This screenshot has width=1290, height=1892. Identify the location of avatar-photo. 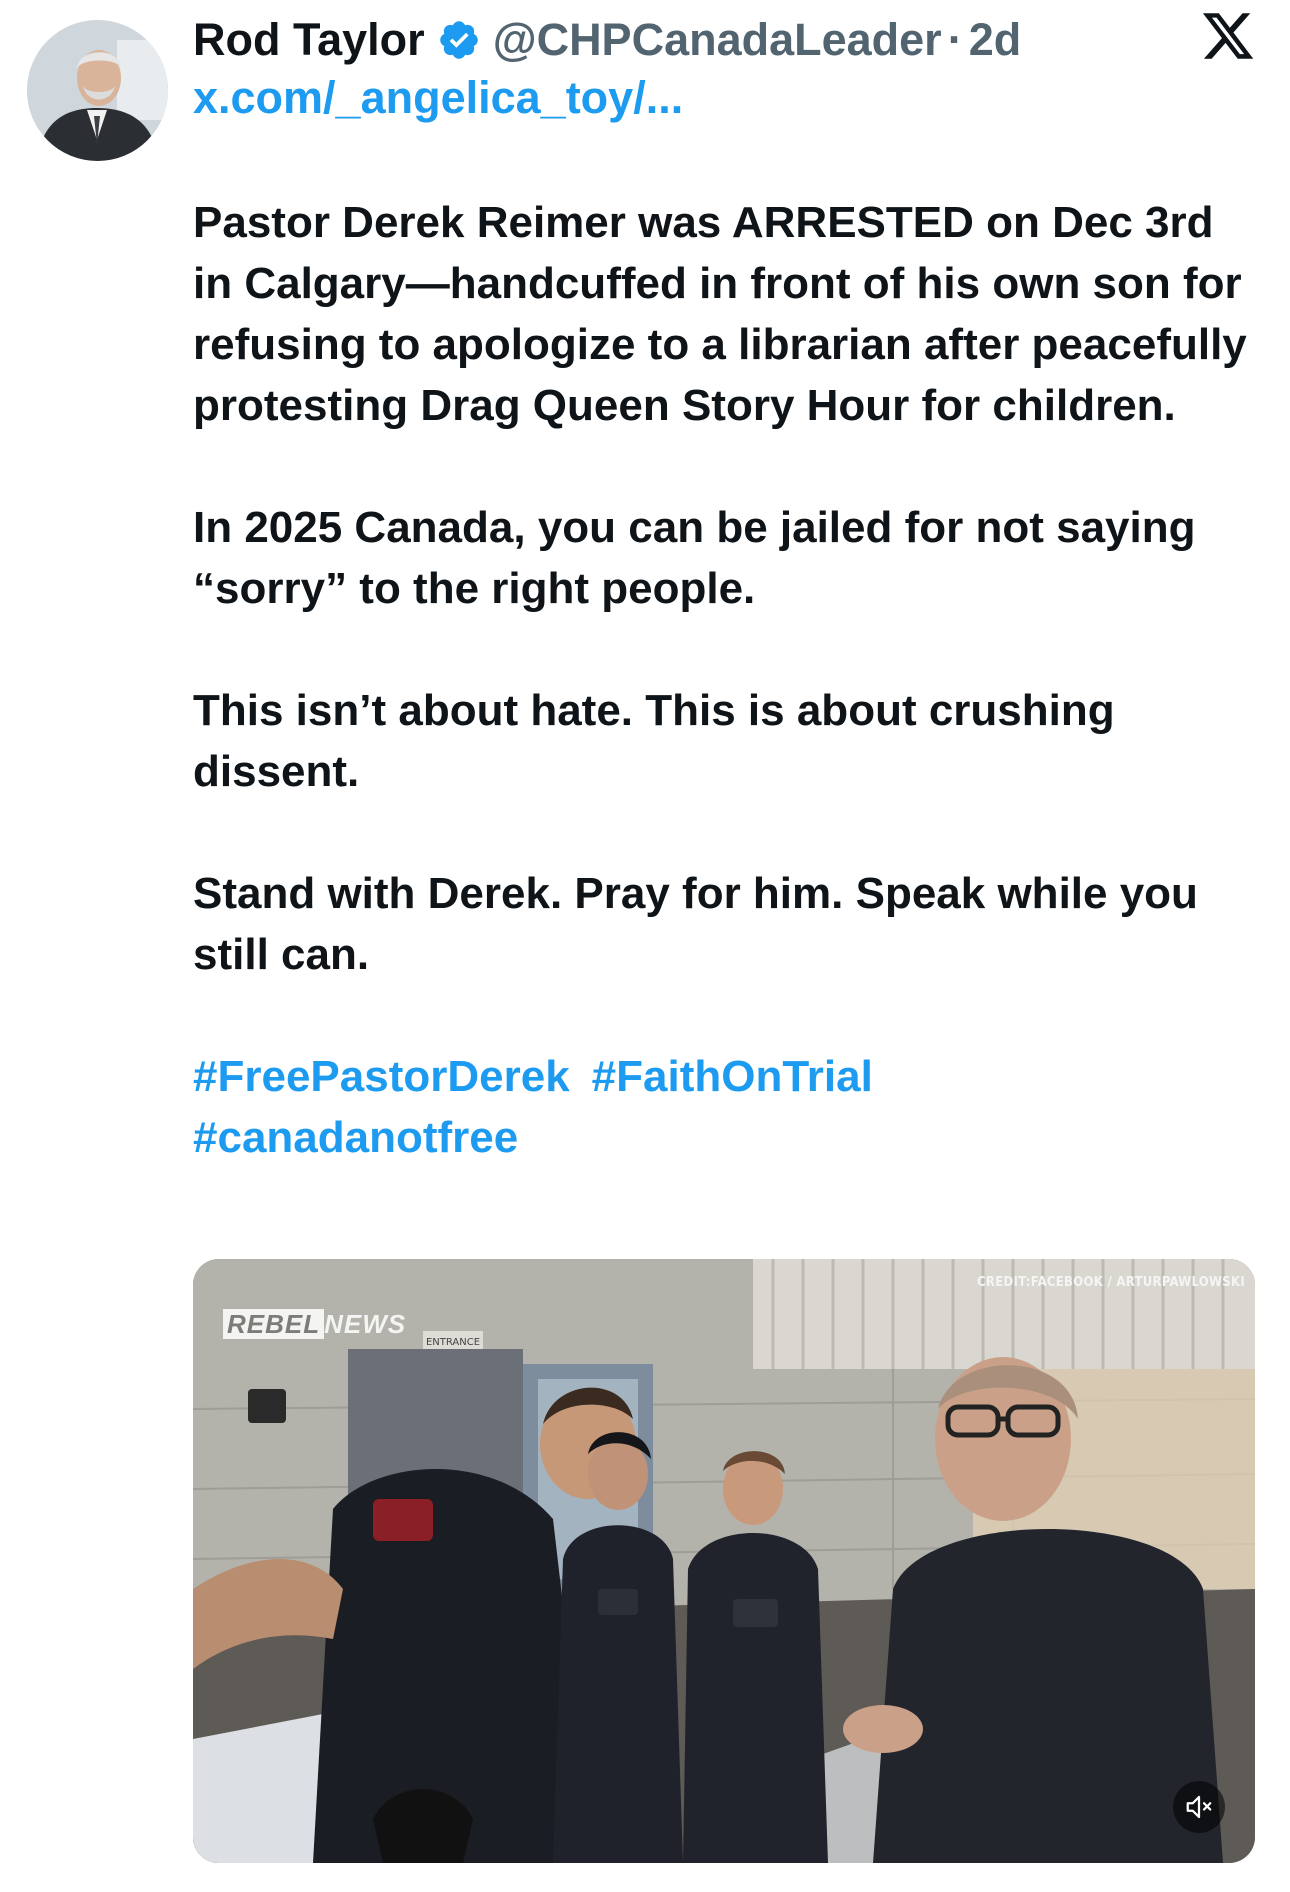
(97, 90).